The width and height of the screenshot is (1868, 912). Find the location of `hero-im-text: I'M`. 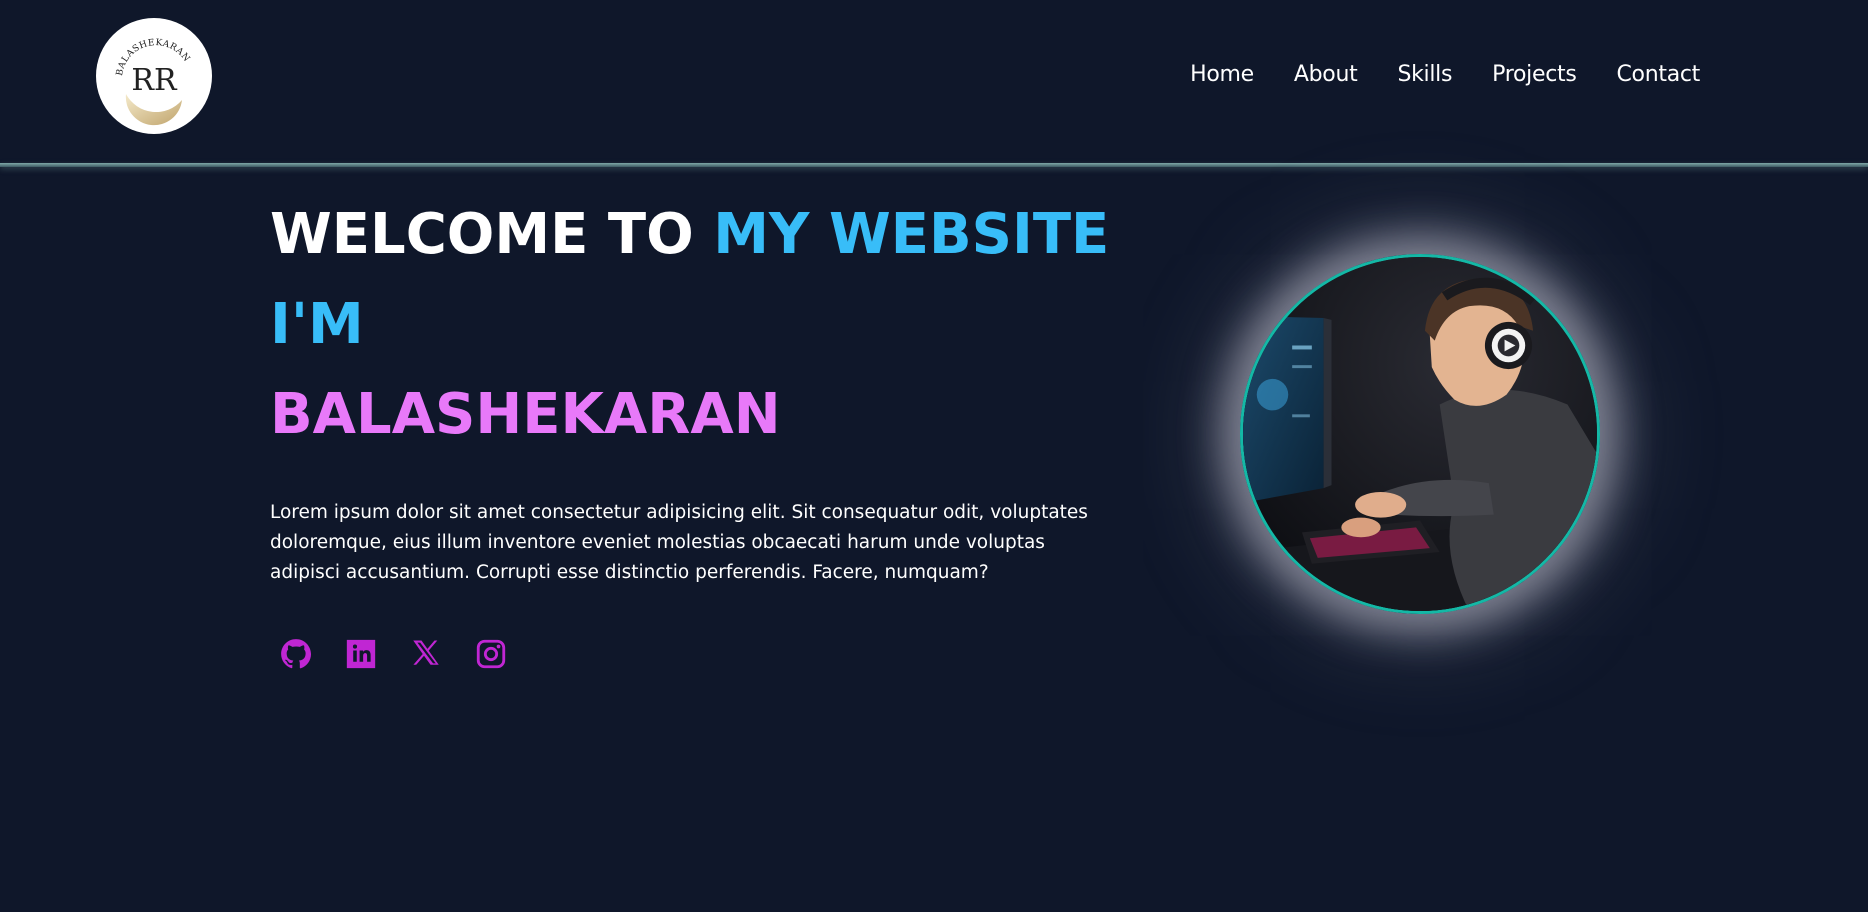

hero-im-text: I'M is located at coordinates (317, 324).